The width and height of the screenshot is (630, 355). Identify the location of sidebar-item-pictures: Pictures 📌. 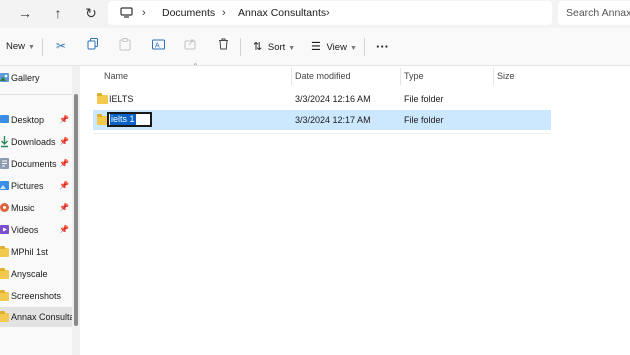
(36, 186).